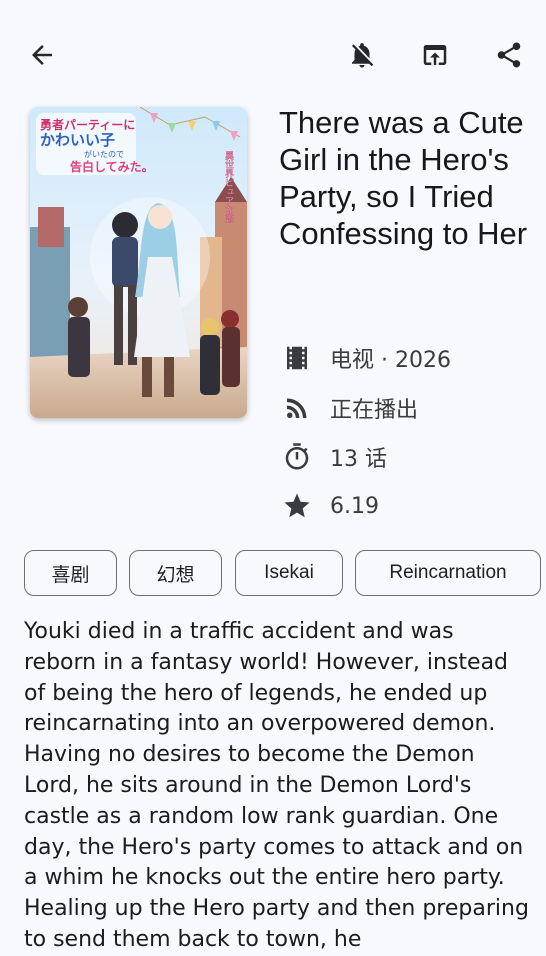  Describe the element at coordinates (104, 154) in the screenshot. I see `poster-title-line-3: がいたので` at that location.